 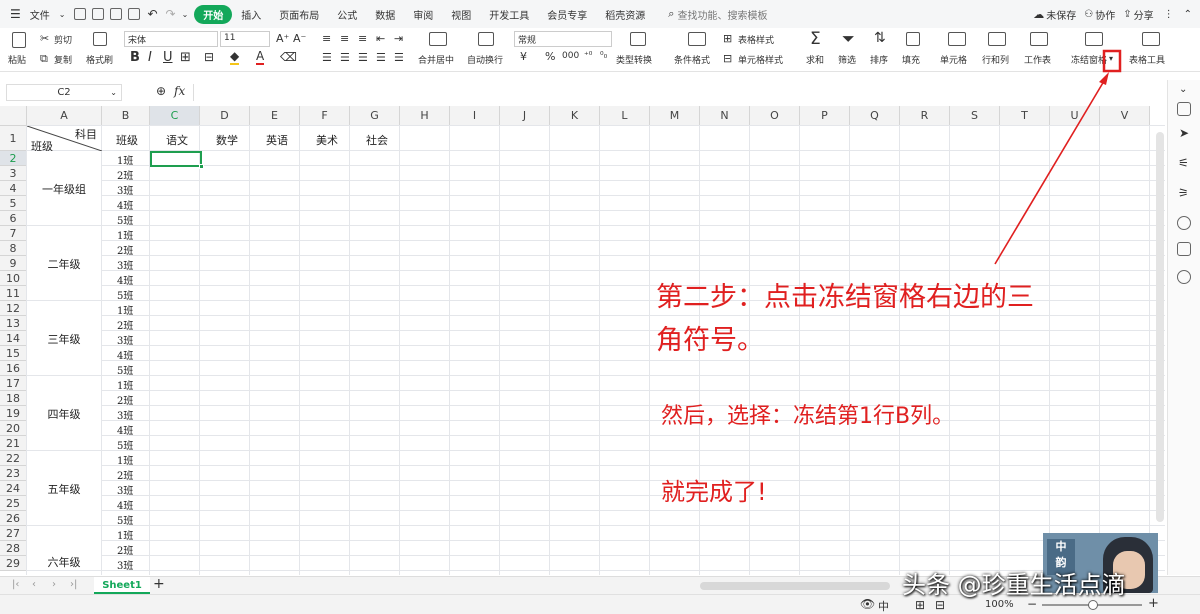 What do you see at coordinates (671, 14) in the screenshot?
I see `search-icon: ⌕` at bounding box center [671, 14].